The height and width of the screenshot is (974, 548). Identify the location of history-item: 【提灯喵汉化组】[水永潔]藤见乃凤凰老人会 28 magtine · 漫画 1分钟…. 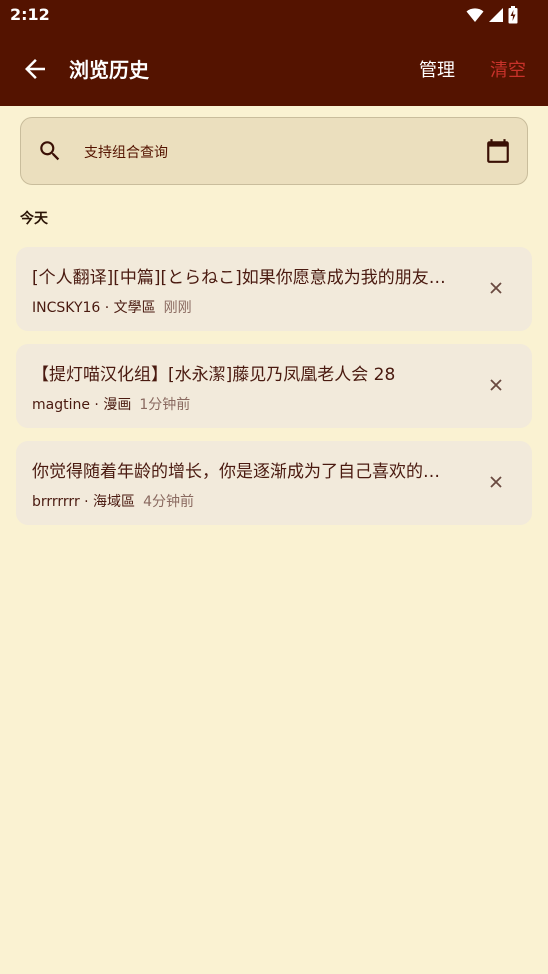
(274, 386).